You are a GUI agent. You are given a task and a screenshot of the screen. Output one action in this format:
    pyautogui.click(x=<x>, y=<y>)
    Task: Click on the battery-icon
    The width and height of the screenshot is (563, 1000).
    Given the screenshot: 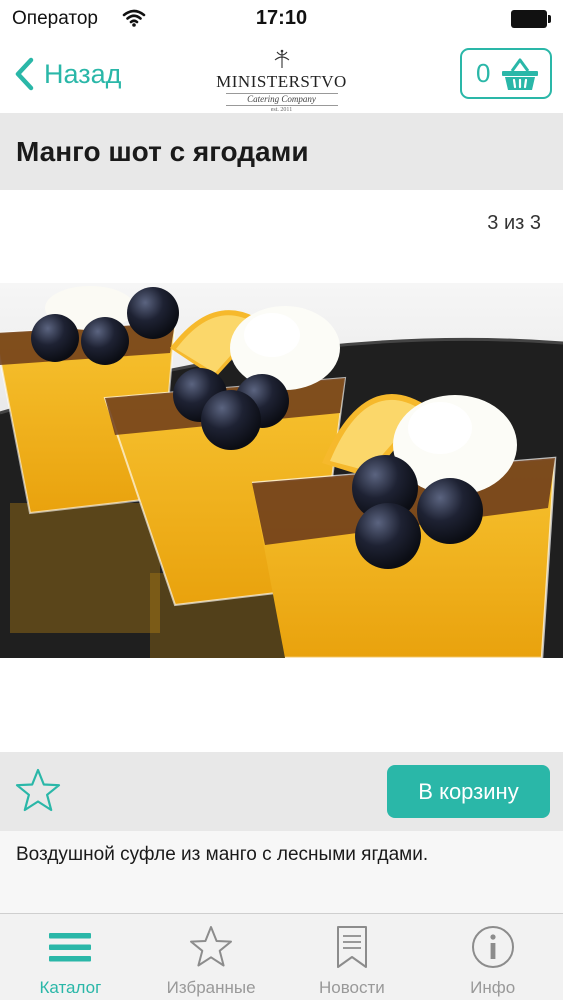 What is the action you would take?
    pyautogui.click(x=531, y=19)
    